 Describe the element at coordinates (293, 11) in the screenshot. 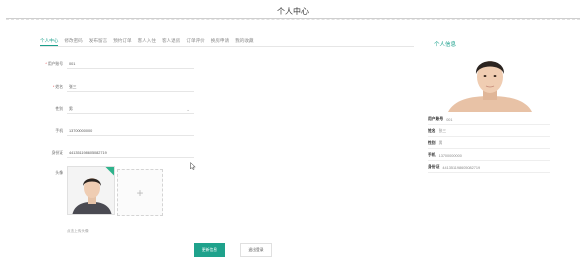

I see `page-title: 个人中心` at that location.